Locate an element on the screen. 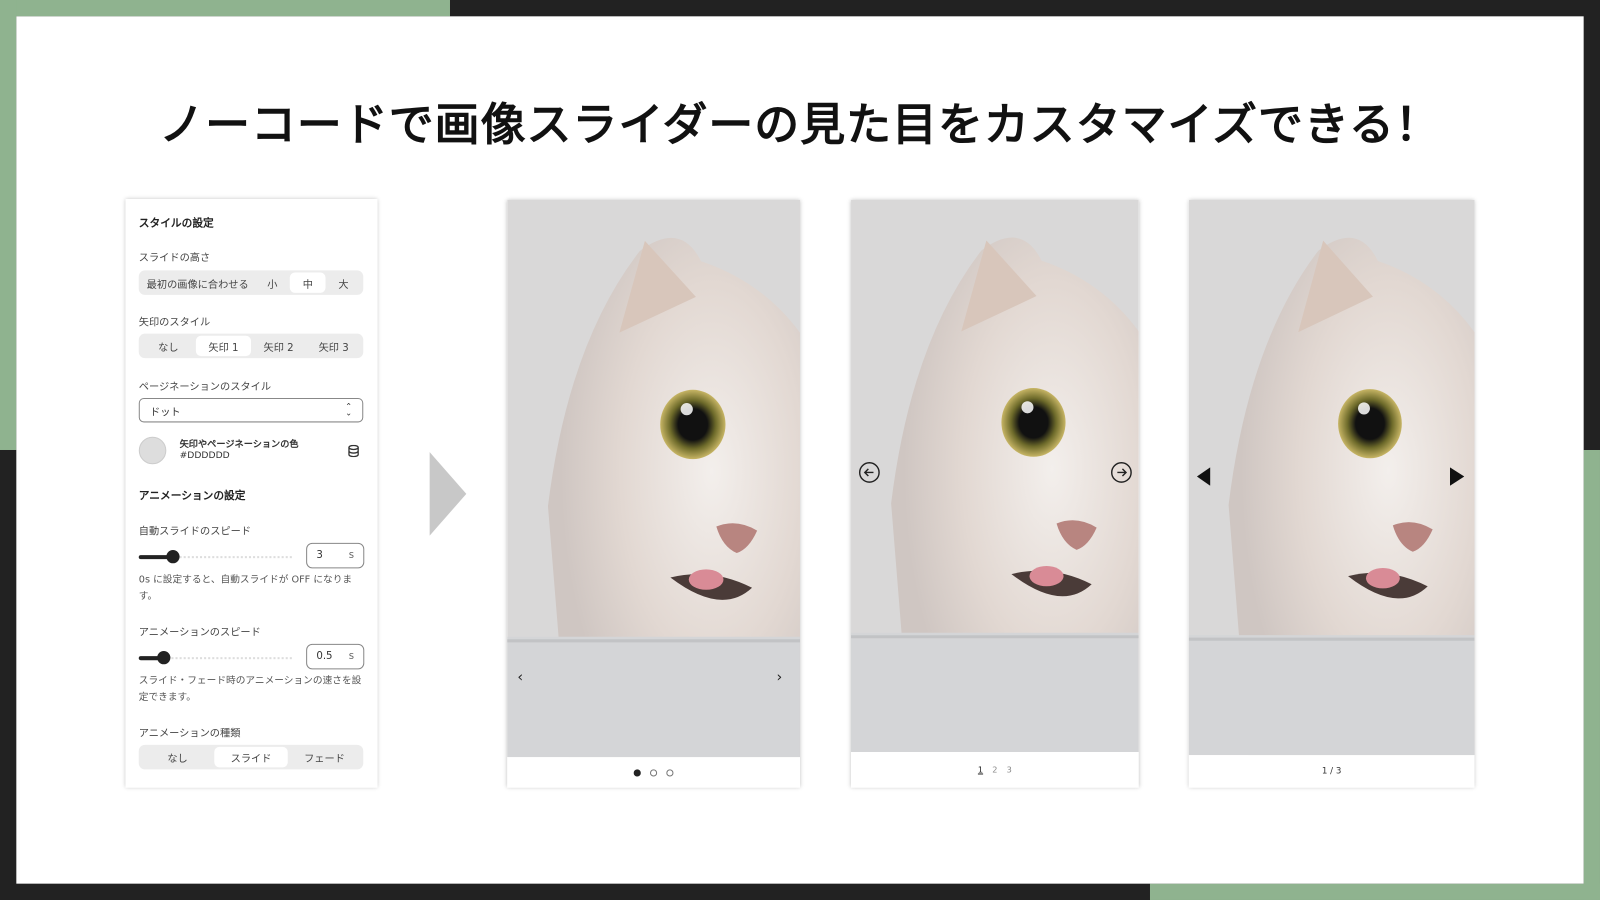 Image resolution: width=1600 pixels, height=900 pixels. next-step-arrow-icon is located at coordinates (448, 494).